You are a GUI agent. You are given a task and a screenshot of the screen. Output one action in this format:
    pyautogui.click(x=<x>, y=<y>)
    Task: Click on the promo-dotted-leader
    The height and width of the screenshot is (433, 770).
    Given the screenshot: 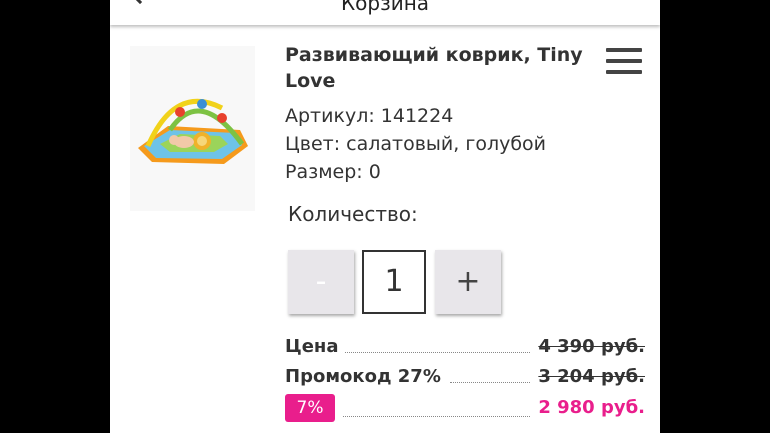 What is the action you would take?
    pyautogui.click(x=490, y=382)
    